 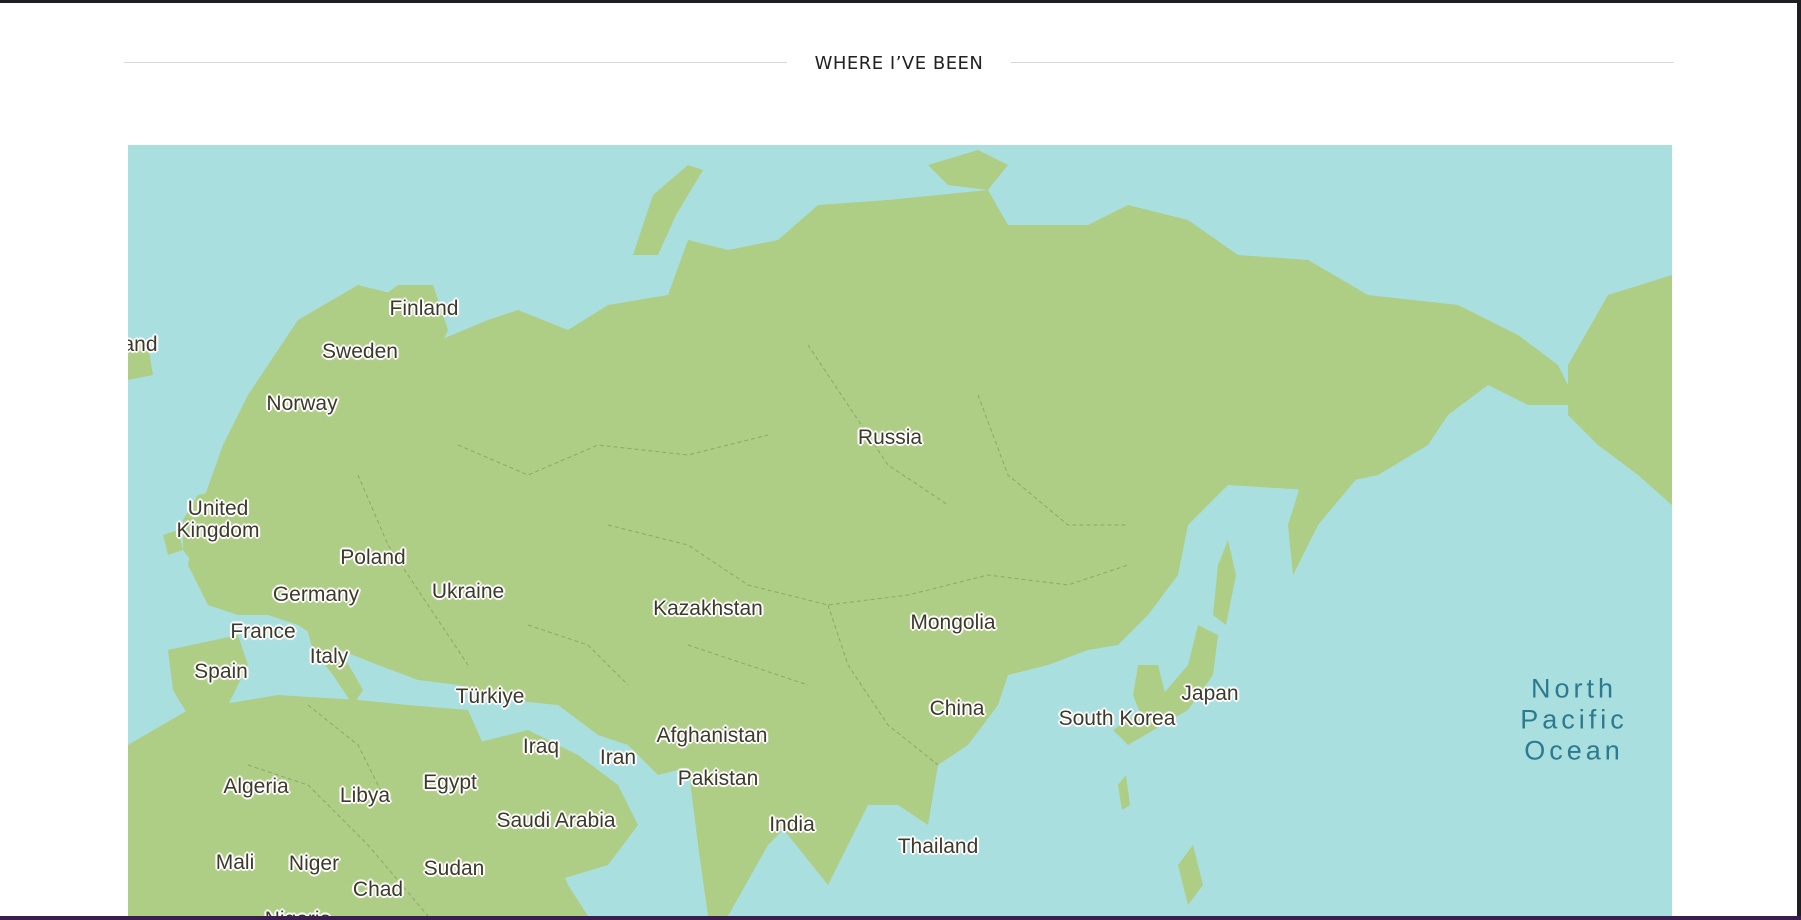 What do you see at coordinates (143, 344) in the screenshot?
I see `country-label-iceland: and` at bounding box center [143, 344].